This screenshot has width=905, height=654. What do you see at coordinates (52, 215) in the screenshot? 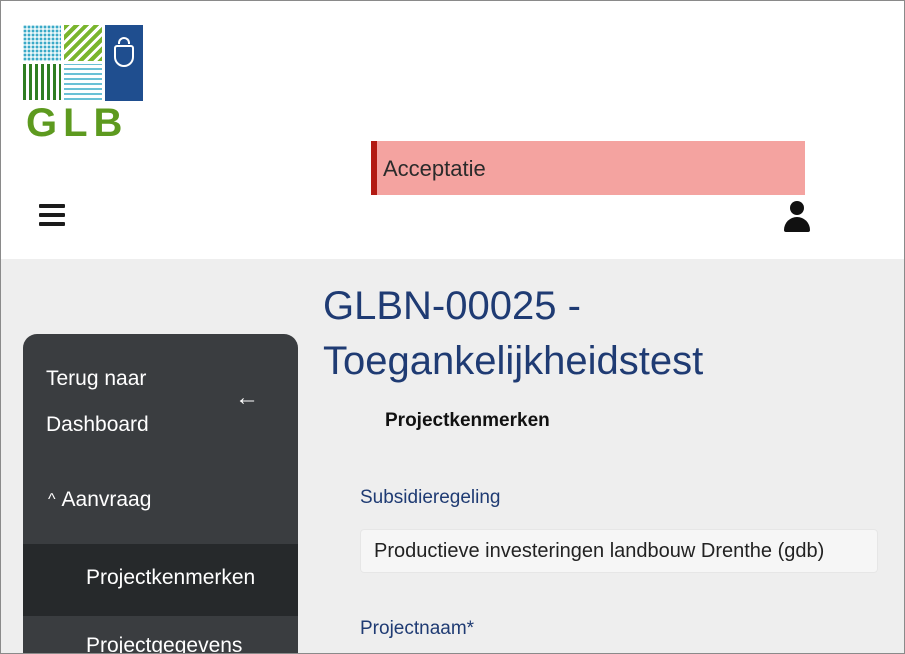
I see `hamburger-menu-icon` at bounding box center [52, 215].